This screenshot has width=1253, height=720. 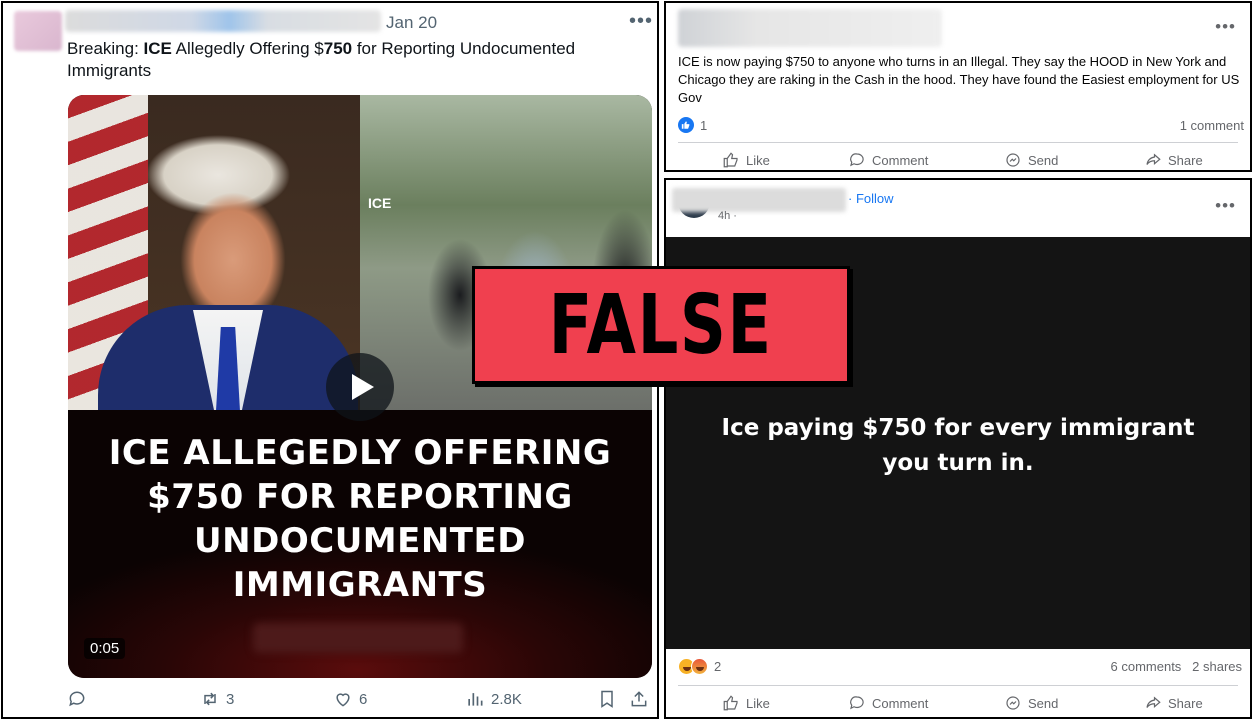 I want to click on retweet-button: 3, so click(x=217, y=699).